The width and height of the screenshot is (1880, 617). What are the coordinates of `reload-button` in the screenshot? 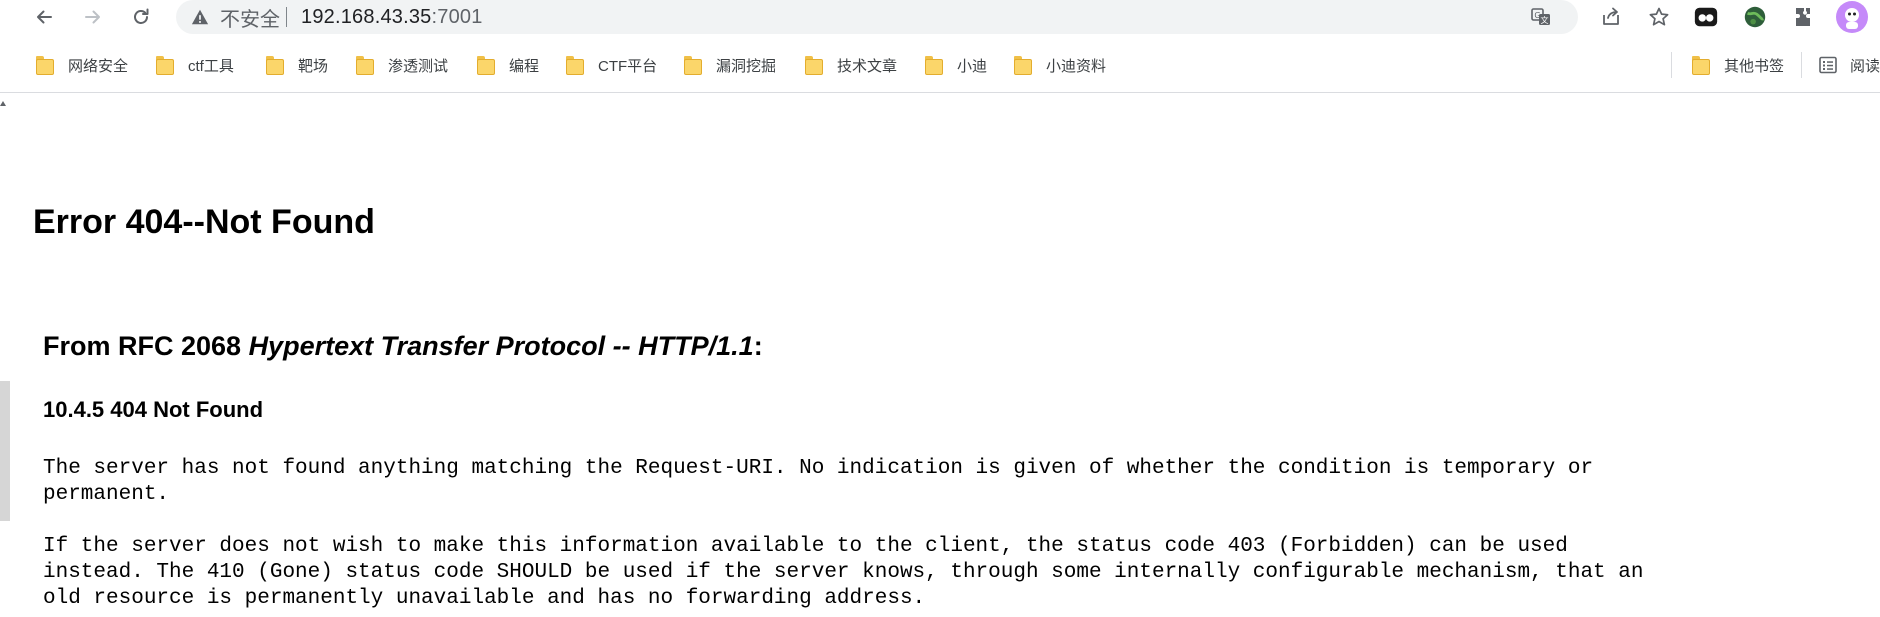 It's located at (141, 17).